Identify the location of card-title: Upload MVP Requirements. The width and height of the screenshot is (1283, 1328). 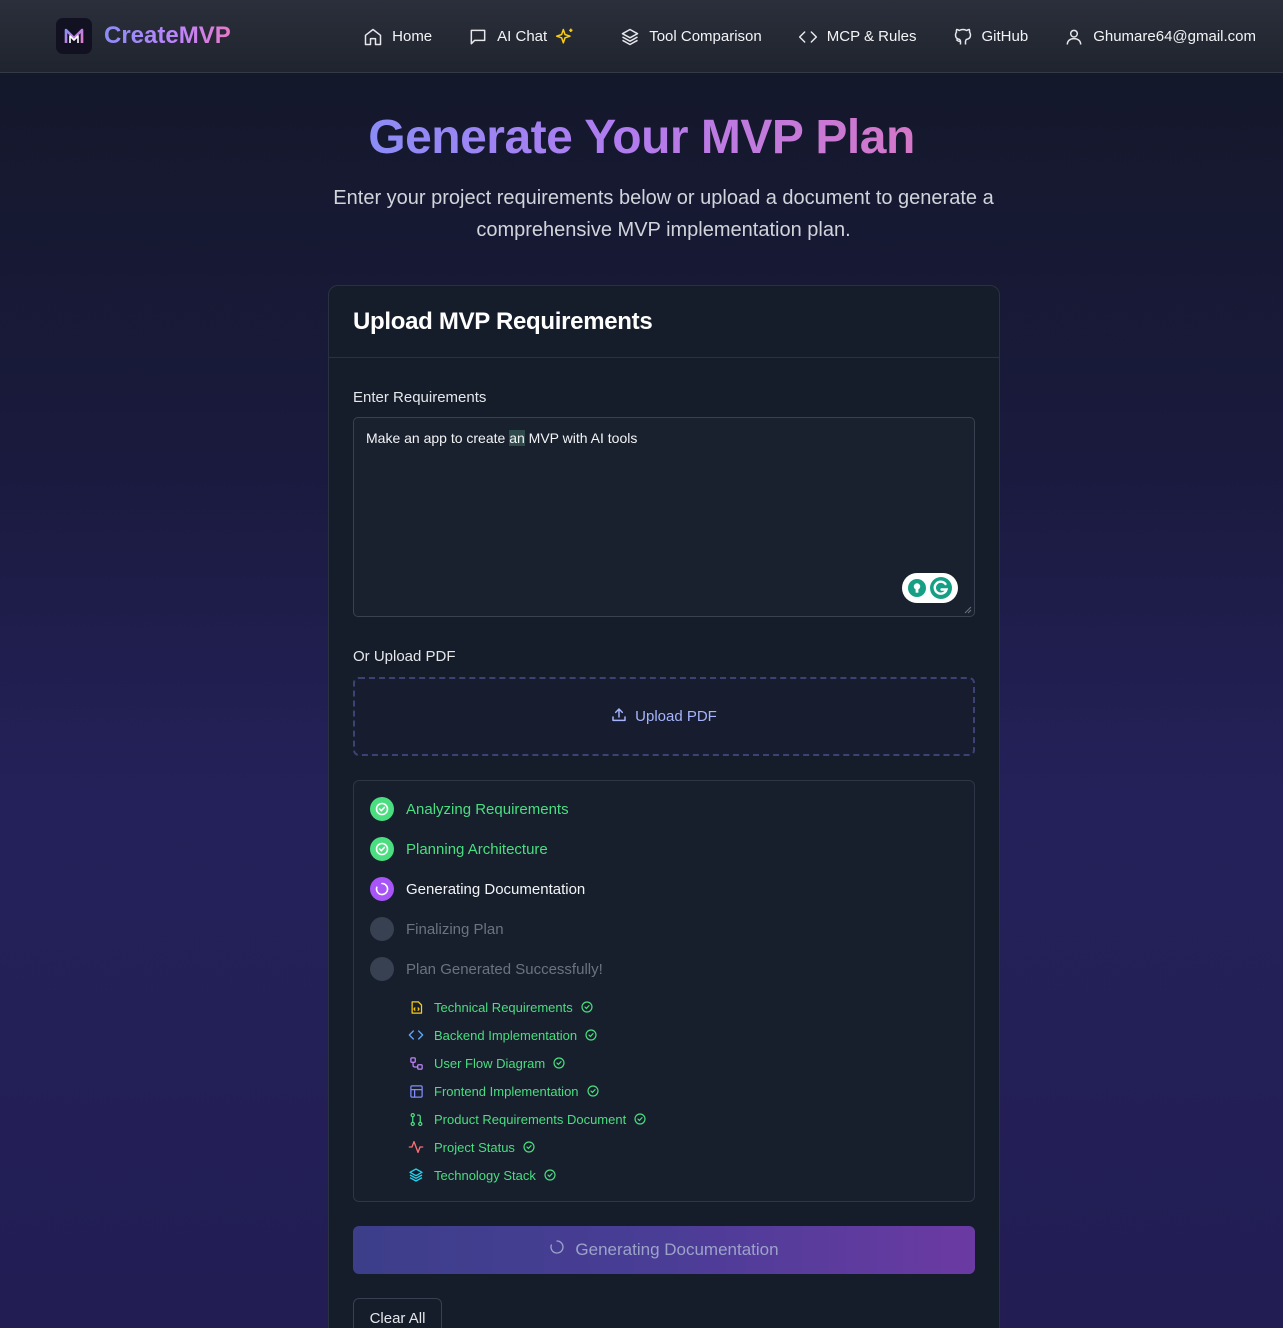
(503, 321).